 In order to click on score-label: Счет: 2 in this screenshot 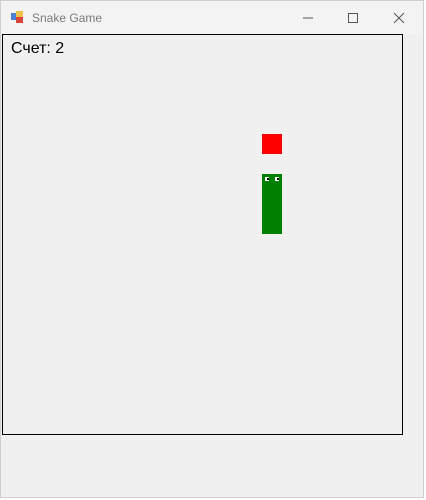, I will do `click(38, 48)`.